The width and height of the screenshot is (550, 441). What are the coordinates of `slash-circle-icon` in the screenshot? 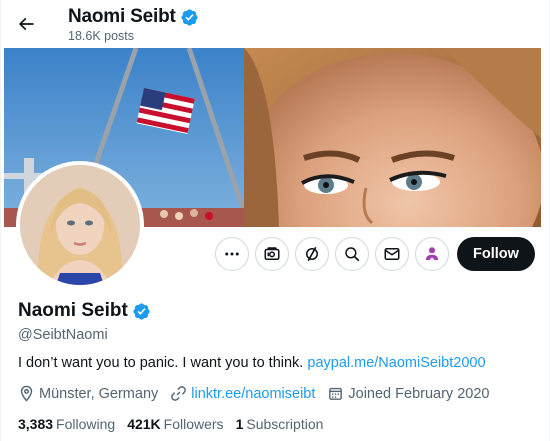 It's located at (312, 254).